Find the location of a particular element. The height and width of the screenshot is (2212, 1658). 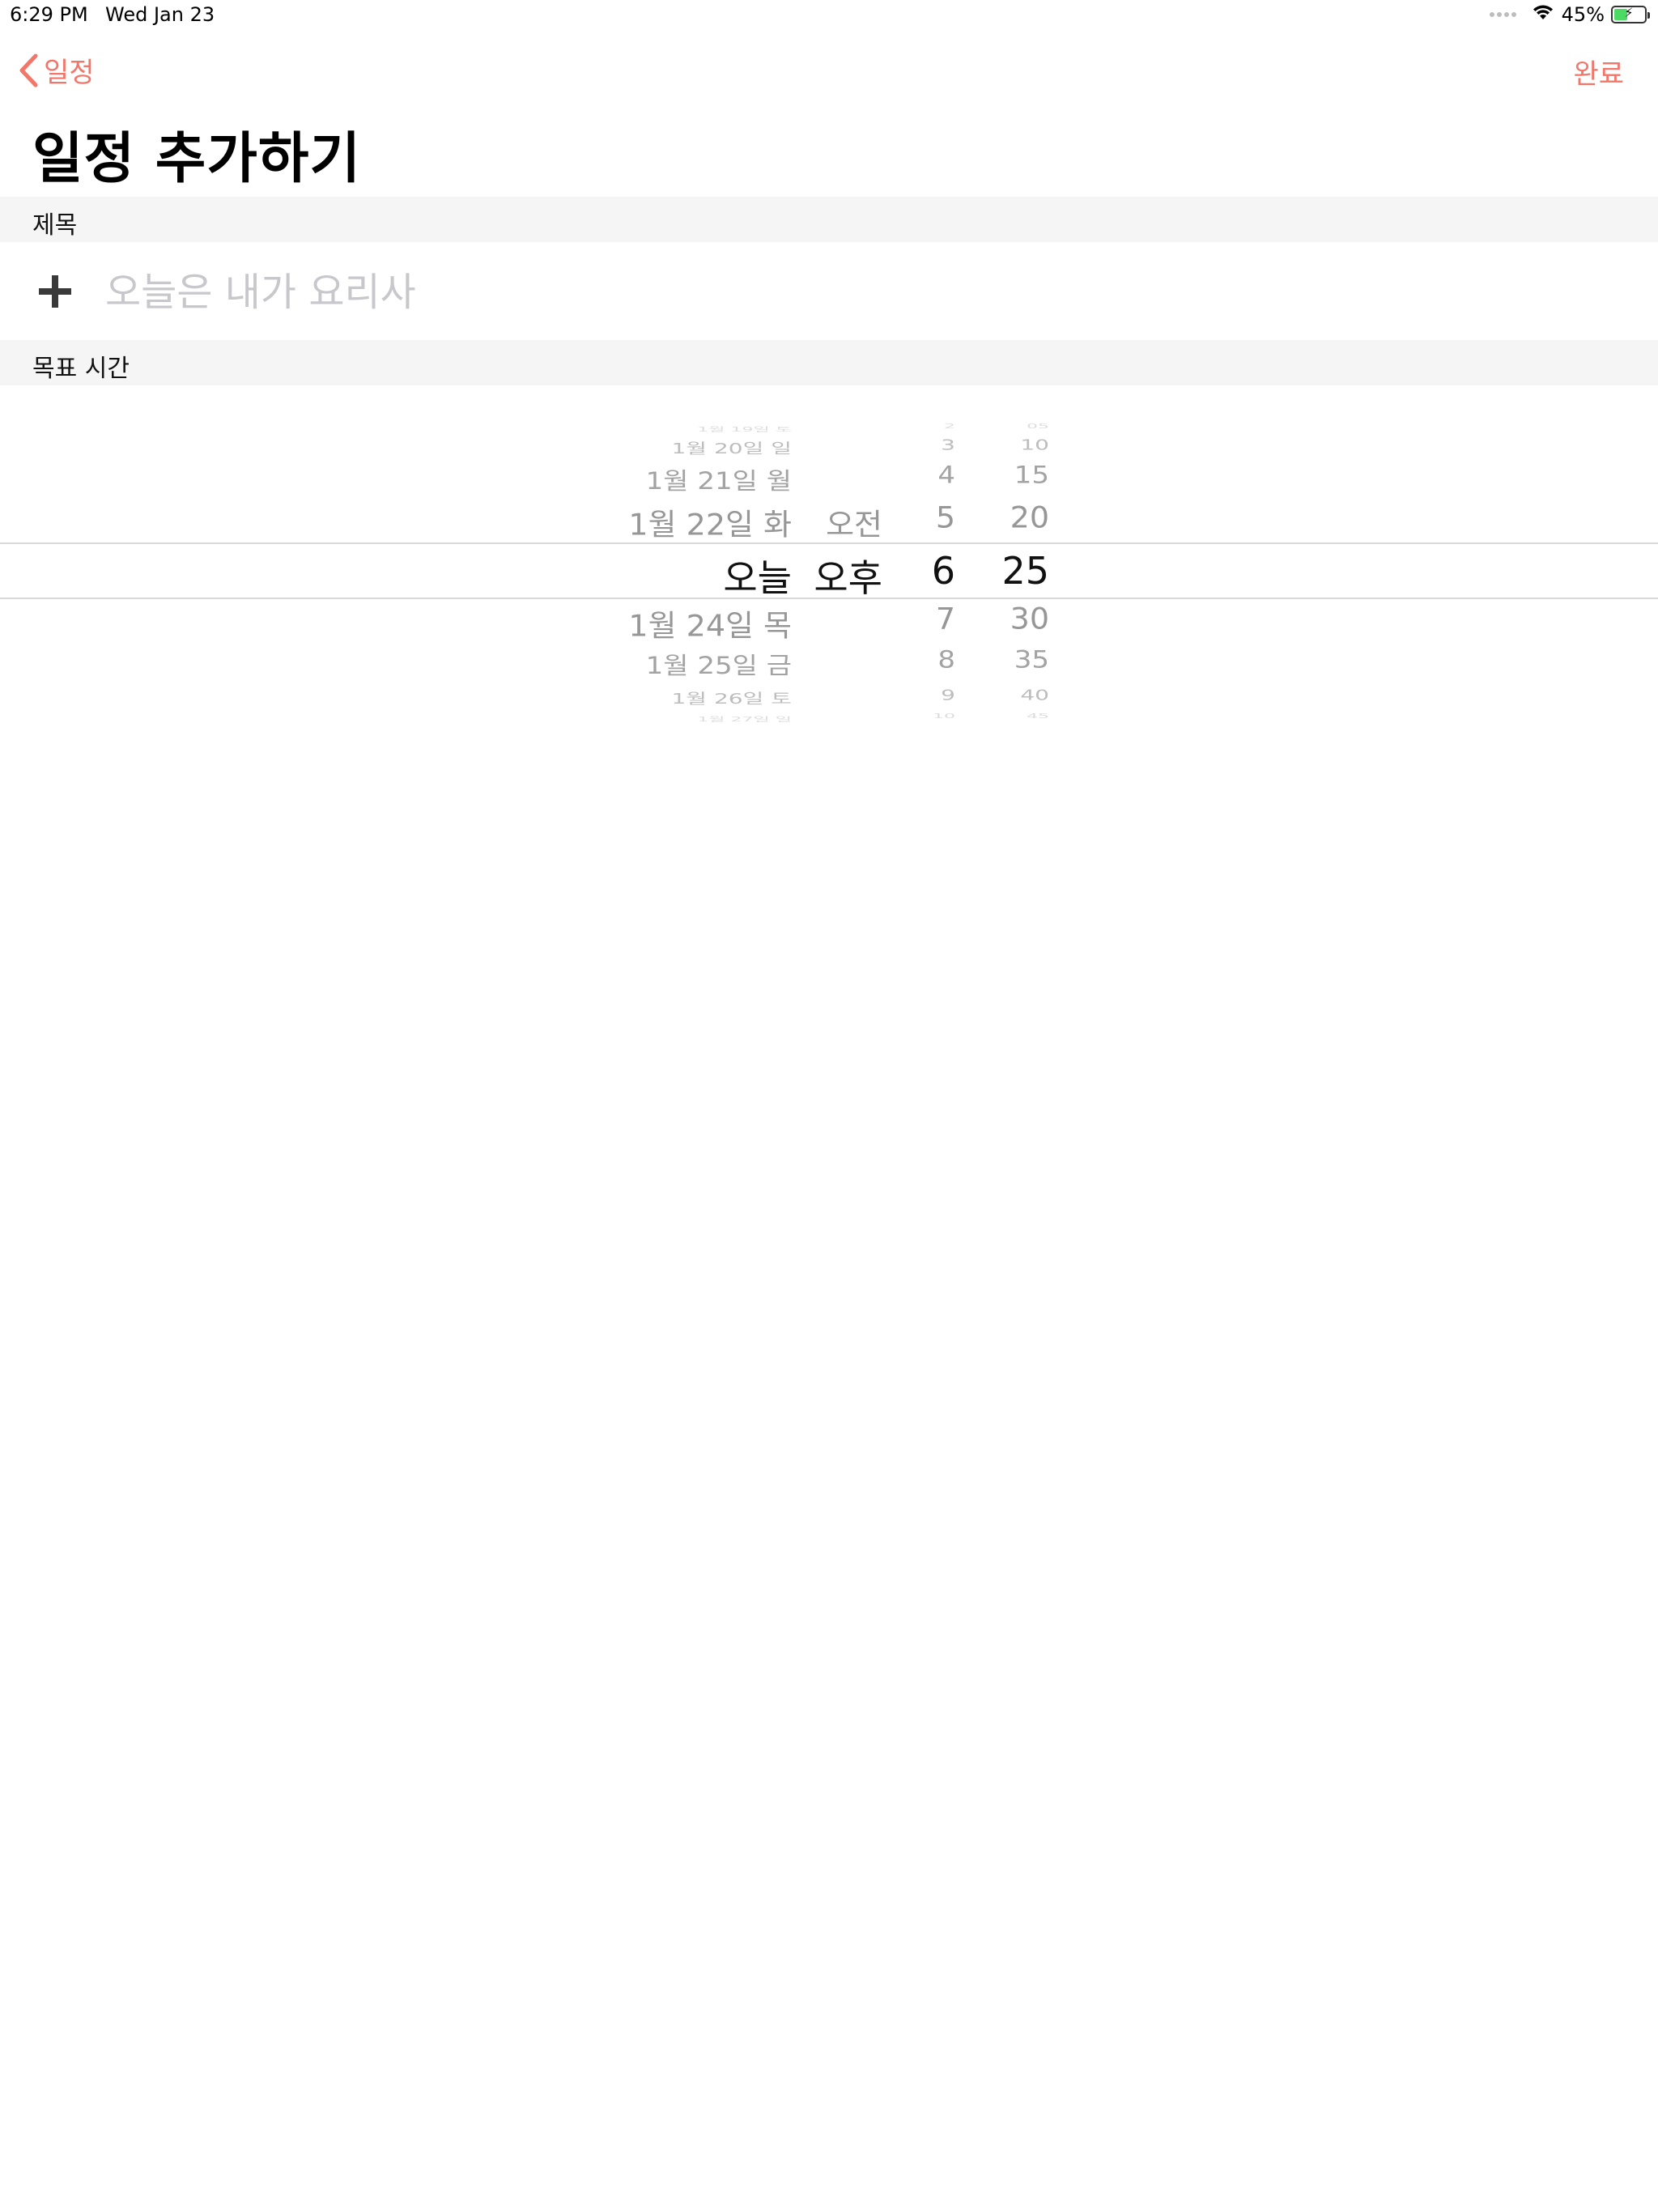

date-option: 1월 24일 목 is located at coordinates (710, 623).